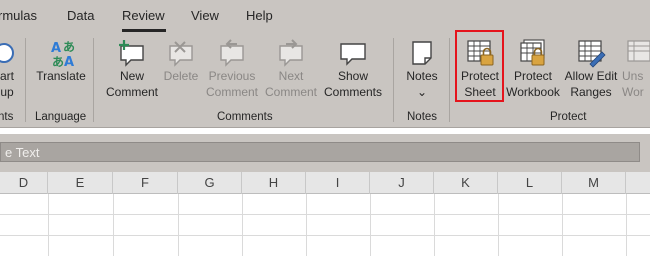 Image resolution: width=650 pixels, height=256 pixels. I want to click on column-header-l: L, so click(530, 183).